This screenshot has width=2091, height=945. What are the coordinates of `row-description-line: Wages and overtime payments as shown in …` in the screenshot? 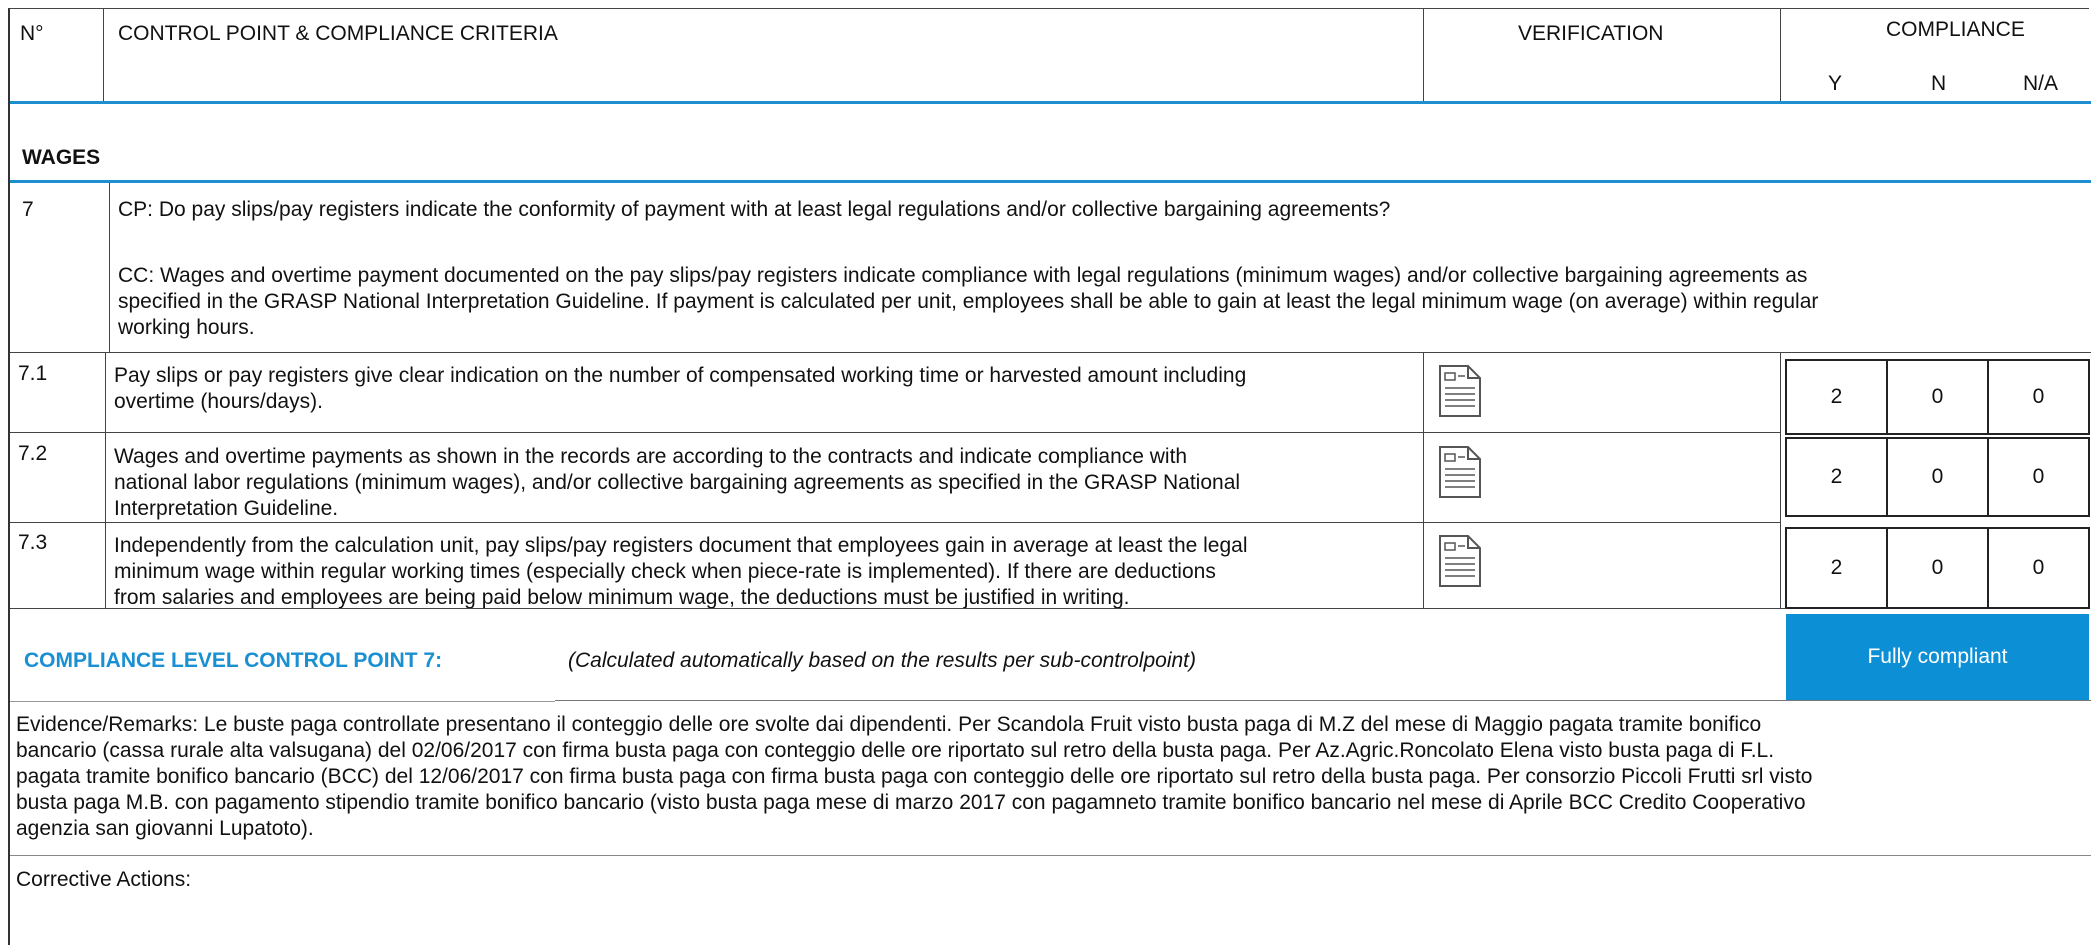 It's located at (651, 456).